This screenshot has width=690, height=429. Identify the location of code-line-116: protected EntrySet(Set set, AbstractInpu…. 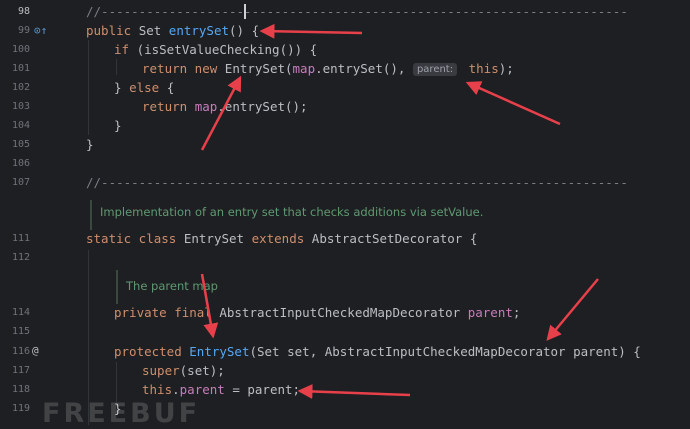
(377, 352).